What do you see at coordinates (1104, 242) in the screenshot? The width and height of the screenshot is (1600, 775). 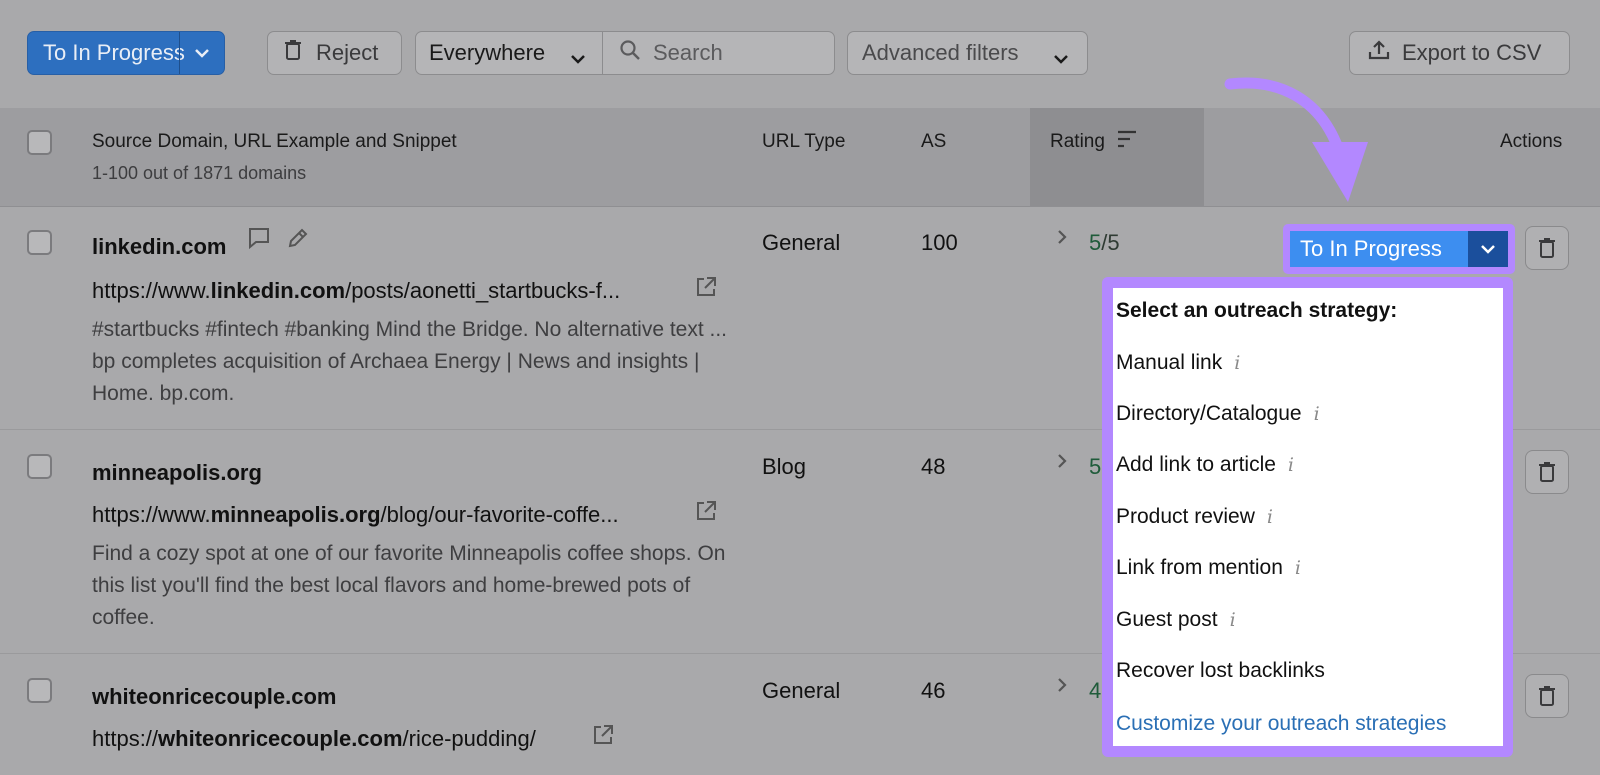 I see `row-rating: 5/5` at bounding box center [1104, 242].